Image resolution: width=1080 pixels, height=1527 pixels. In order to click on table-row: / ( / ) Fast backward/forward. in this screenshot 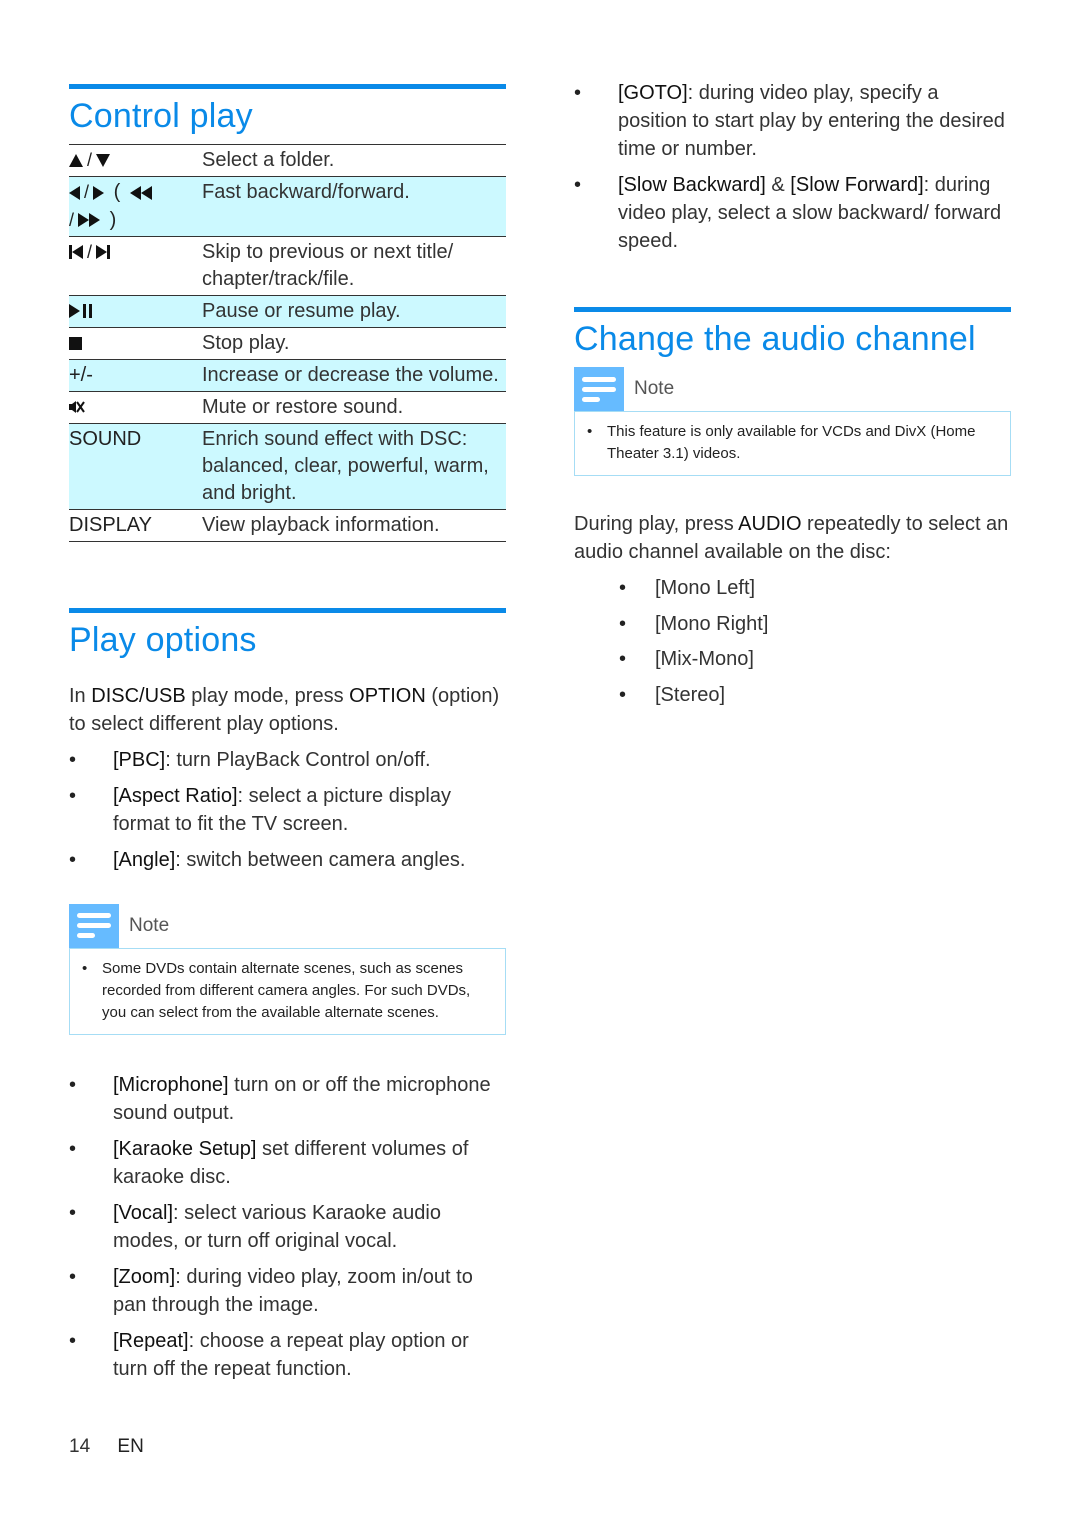, I will do `click(287, 206)`.